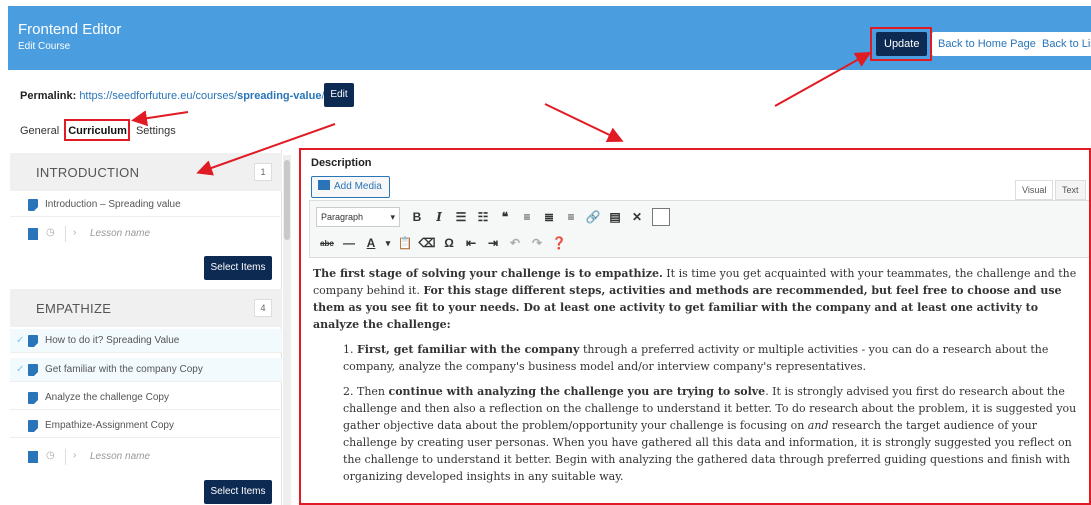  Describe the element at coordinates (1063, 44) in the screenshot. I see `back-to-list-button: Back to List` at that location.